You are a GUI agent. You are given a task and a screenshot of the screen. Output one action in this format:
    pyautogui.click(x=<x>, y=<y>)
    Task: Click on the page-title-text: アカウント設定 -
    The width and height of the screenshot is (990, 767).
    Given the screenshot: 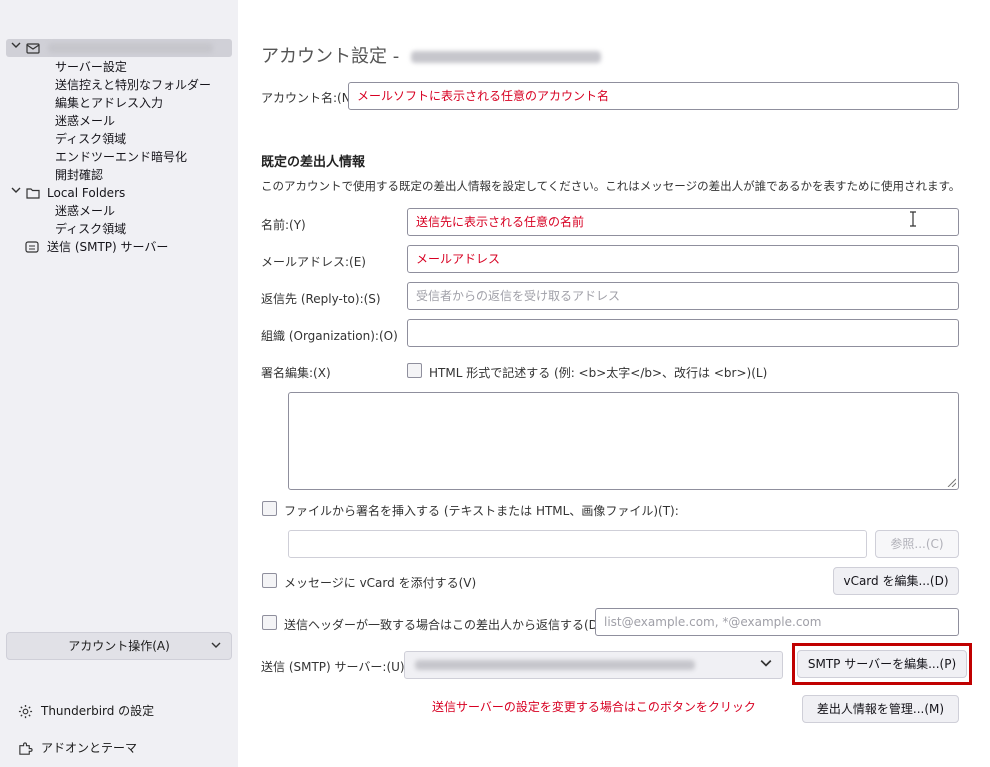 What is the action you would take?
    pyautogui.click(x=330, y=56)
    